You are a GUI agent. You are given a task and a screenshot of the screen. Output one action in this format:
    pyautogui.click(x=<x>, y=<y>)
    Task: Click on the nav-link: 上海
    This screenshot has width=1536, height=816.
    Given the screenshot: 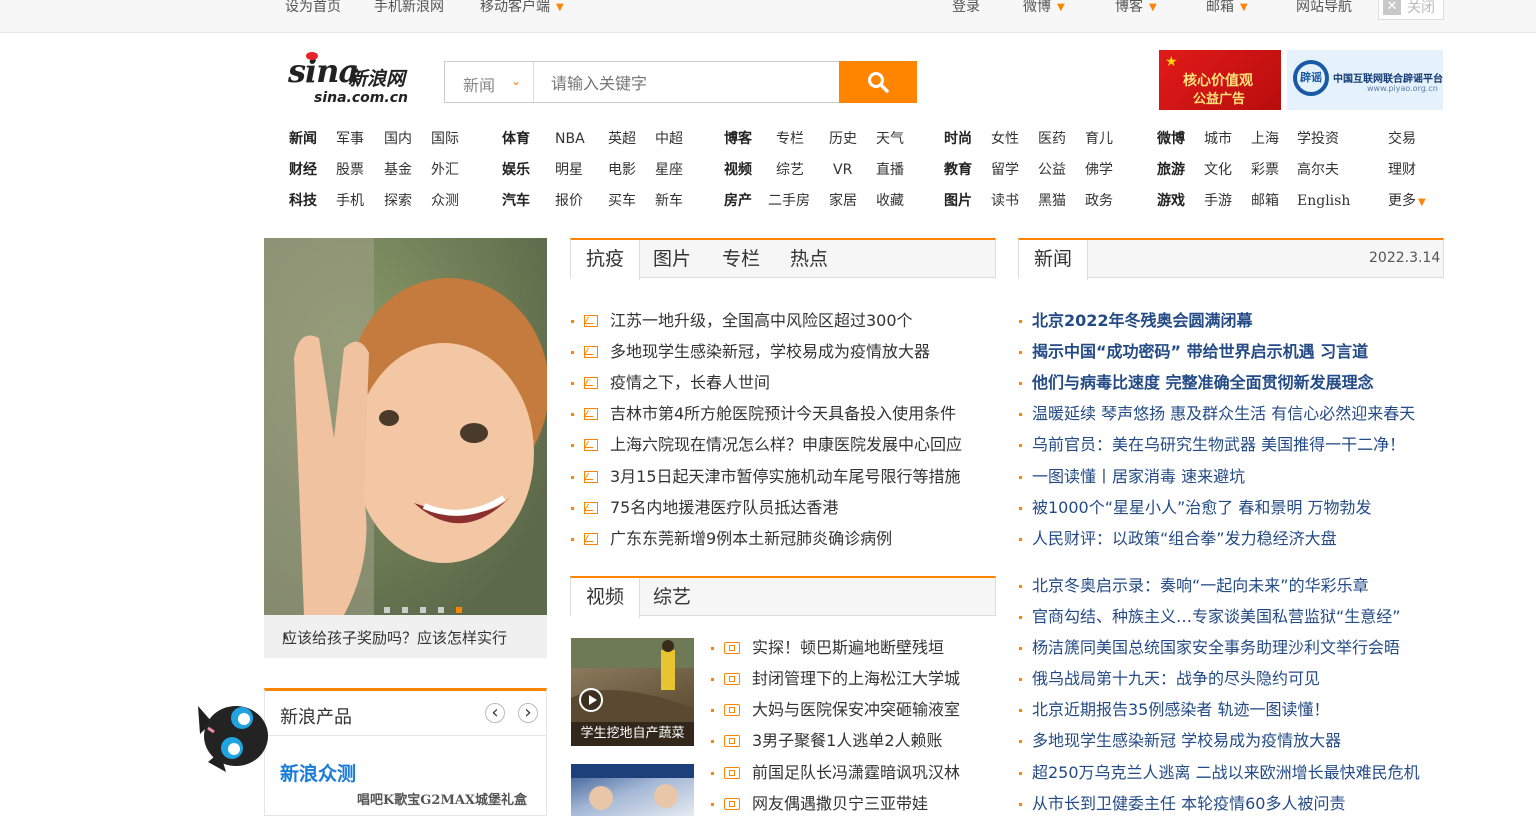 What is the action you would take?
    pyautogui.click(x=1265, y=139)
    